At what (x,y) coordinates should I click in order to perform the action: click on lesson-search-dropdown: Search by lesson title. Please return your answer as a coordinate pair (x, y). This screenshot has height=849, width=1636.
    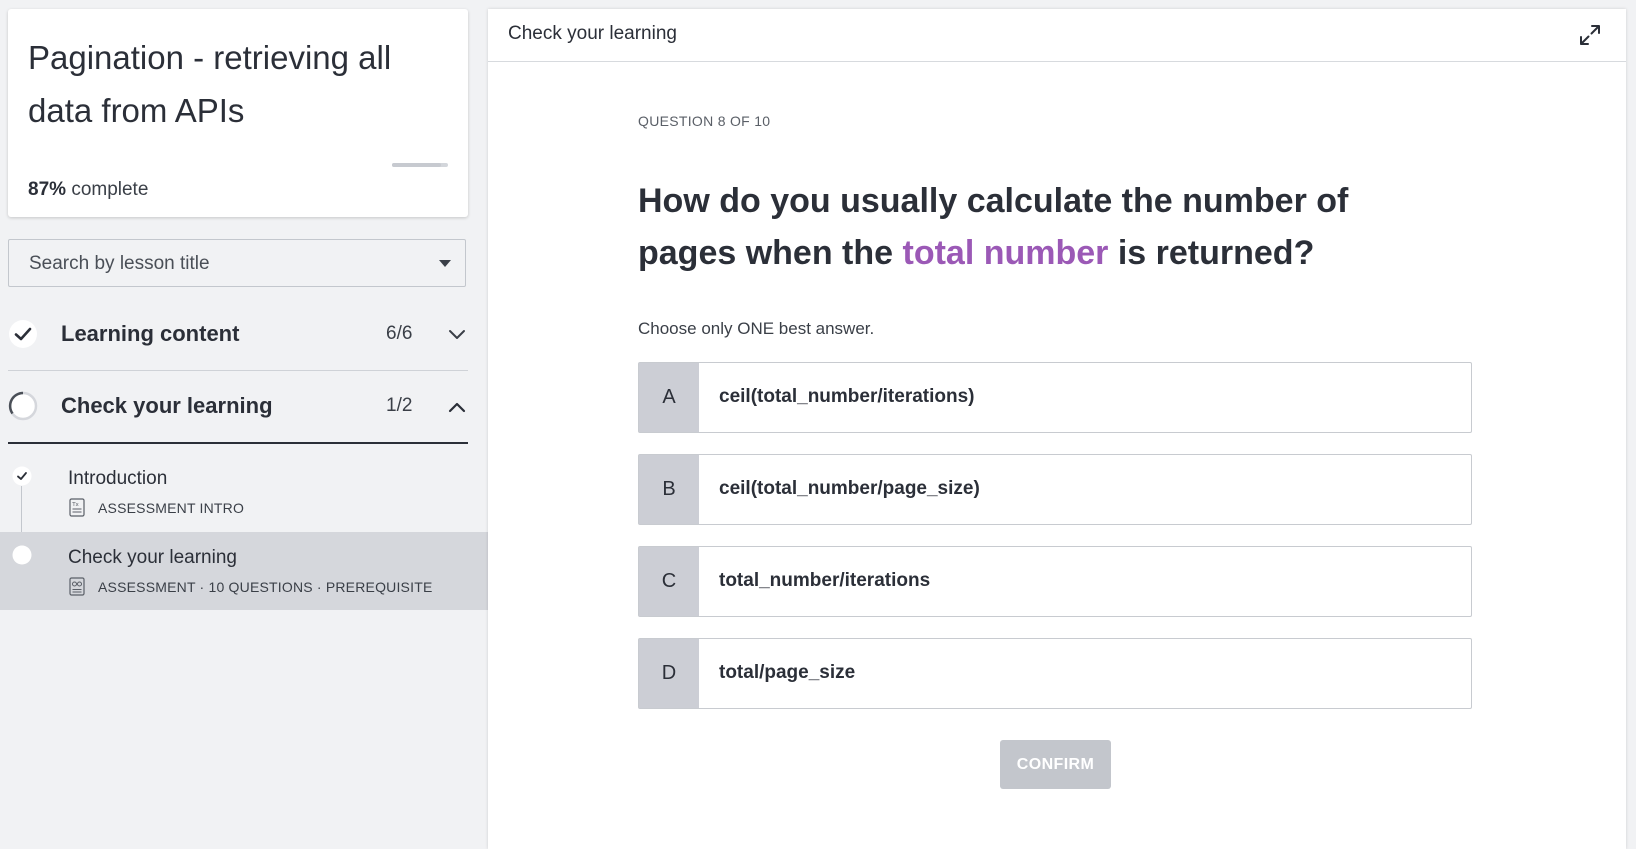
    Looking at the image, I should click on (237, 263).